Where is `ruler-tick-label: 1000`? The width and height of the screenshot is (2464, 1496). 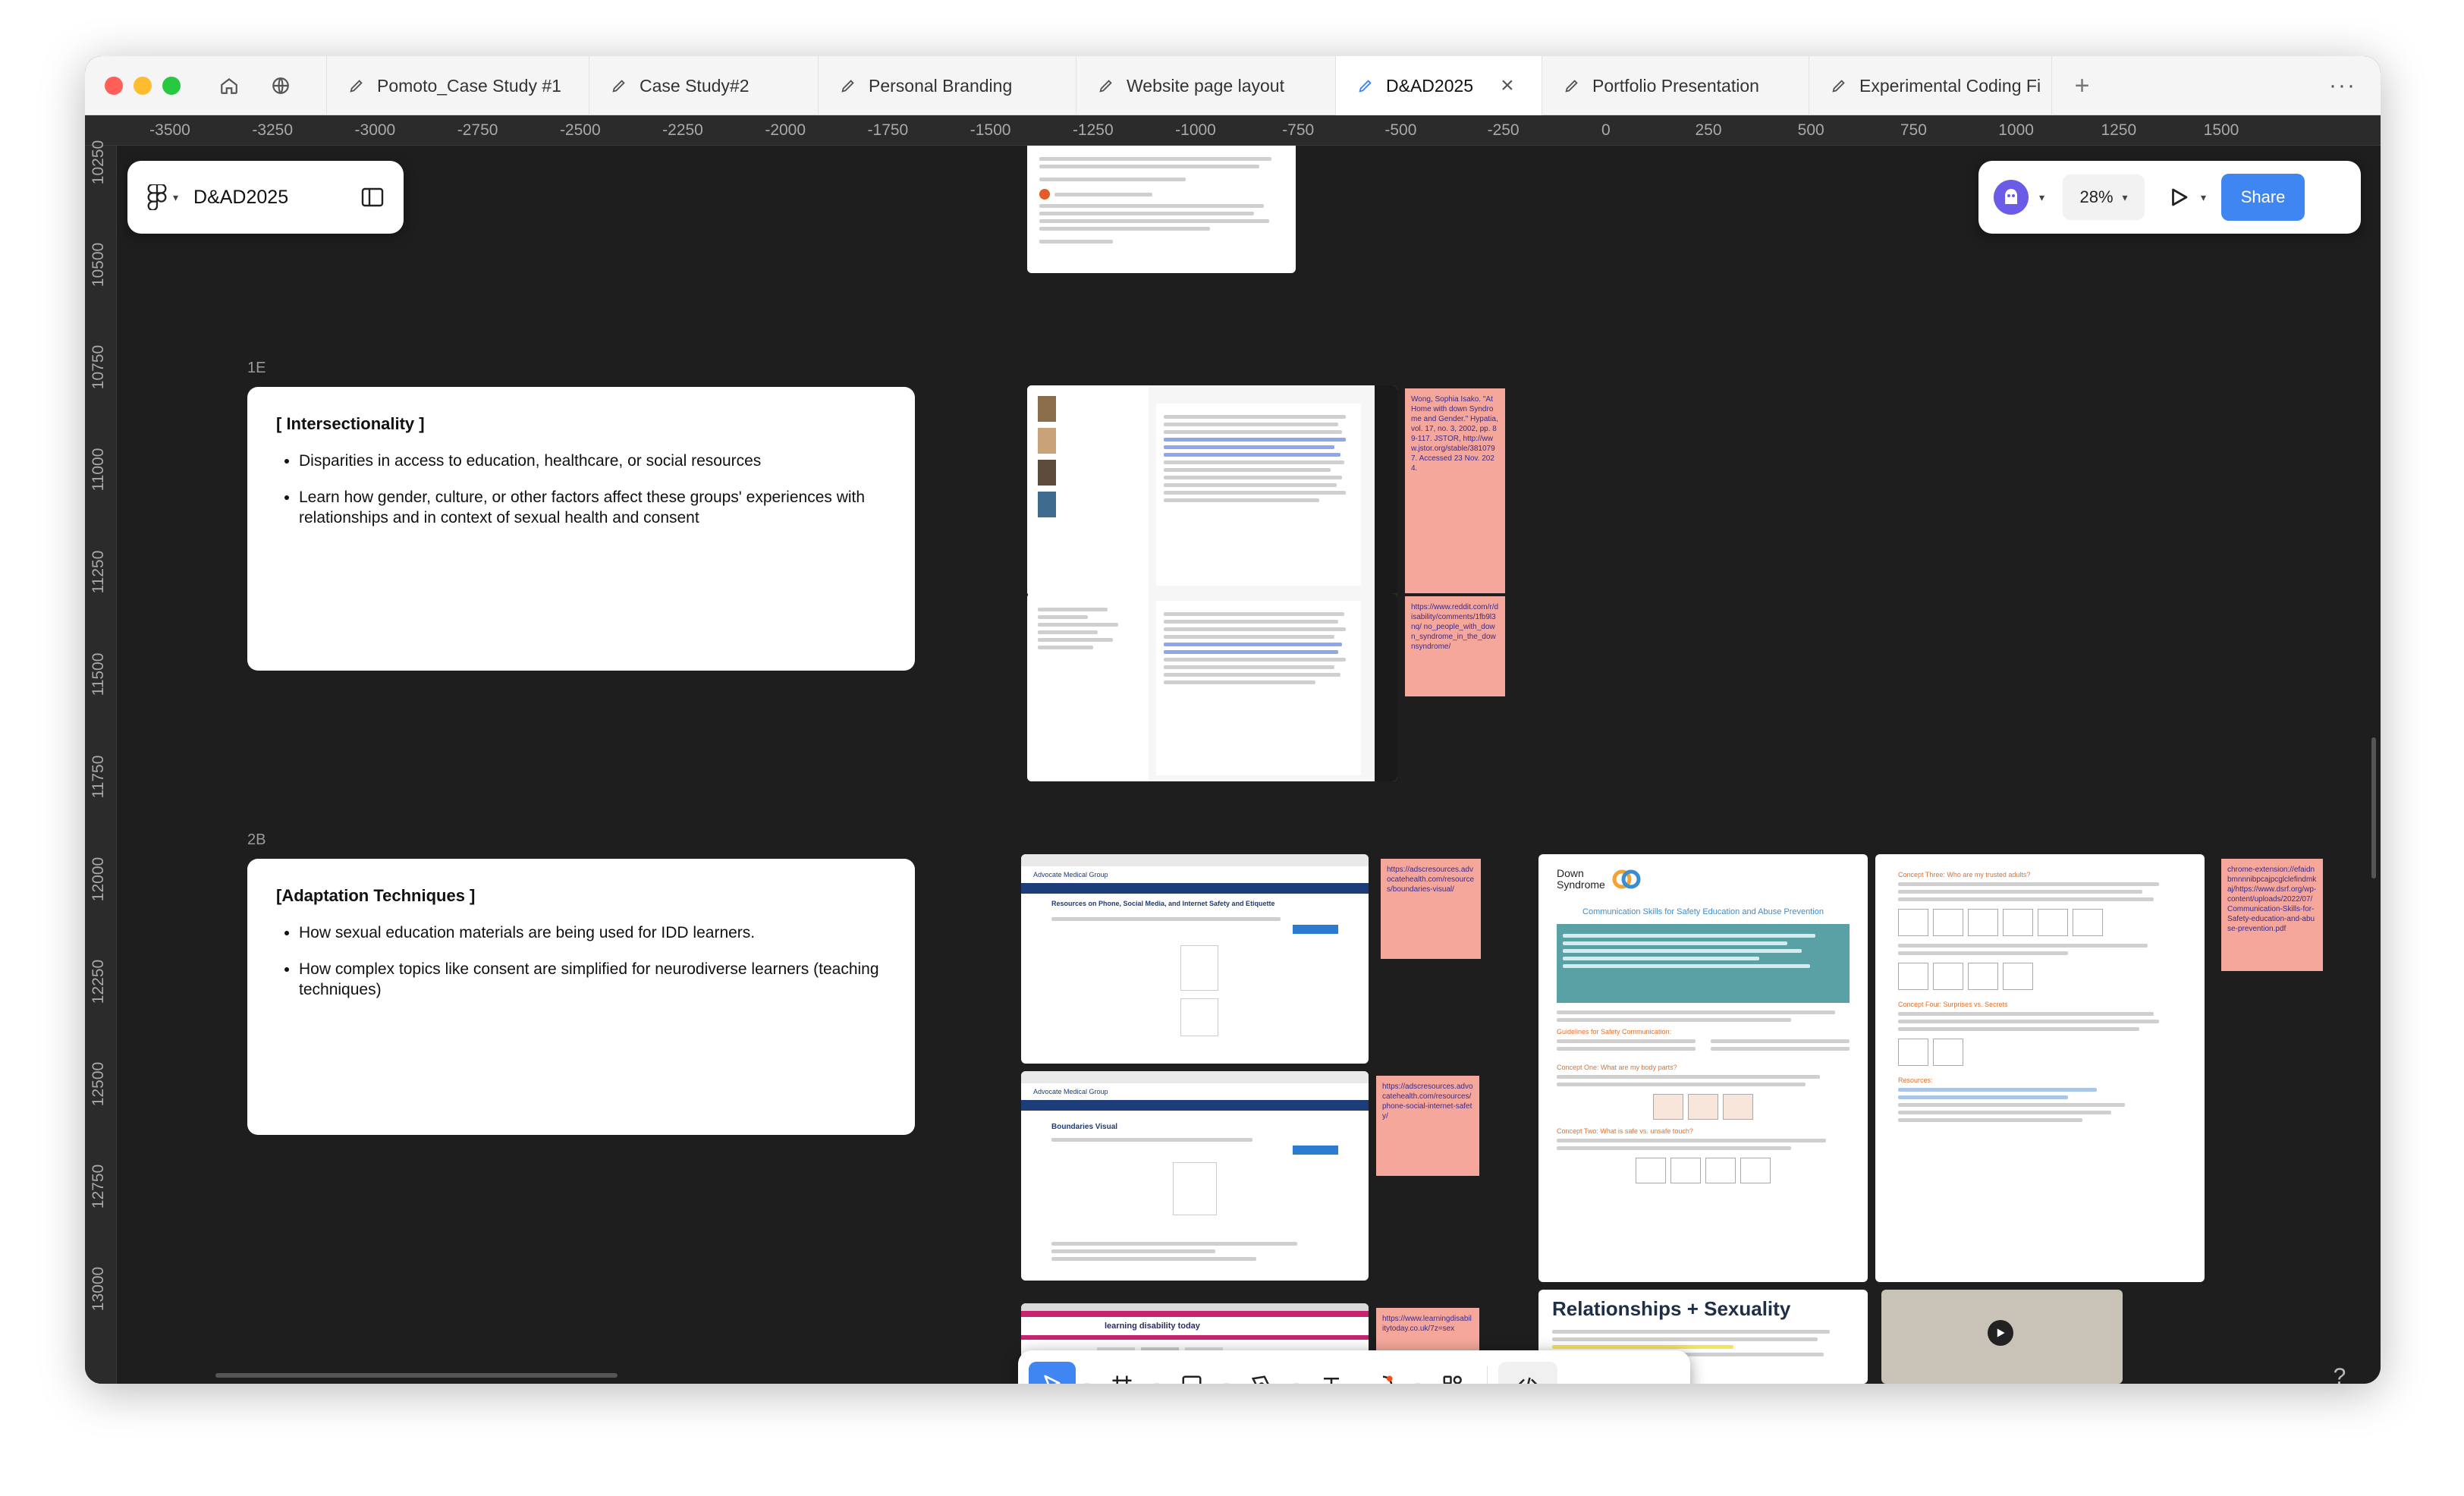
ruler-tick-label: 1000 is located at coordinates (2016, 130).